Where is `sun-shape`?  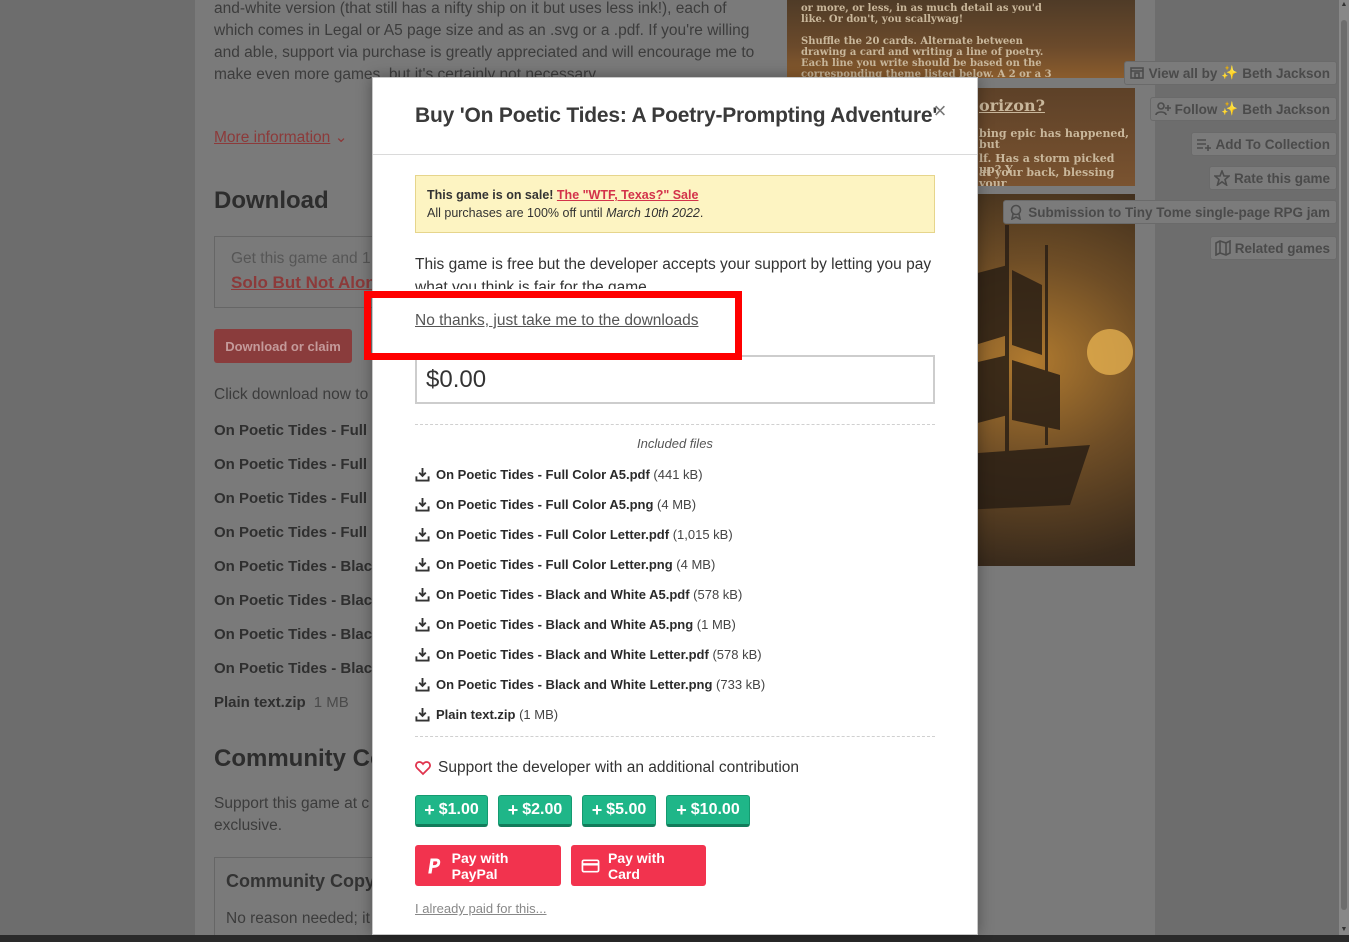 sun-shape is located at coordinates (1110, 352).